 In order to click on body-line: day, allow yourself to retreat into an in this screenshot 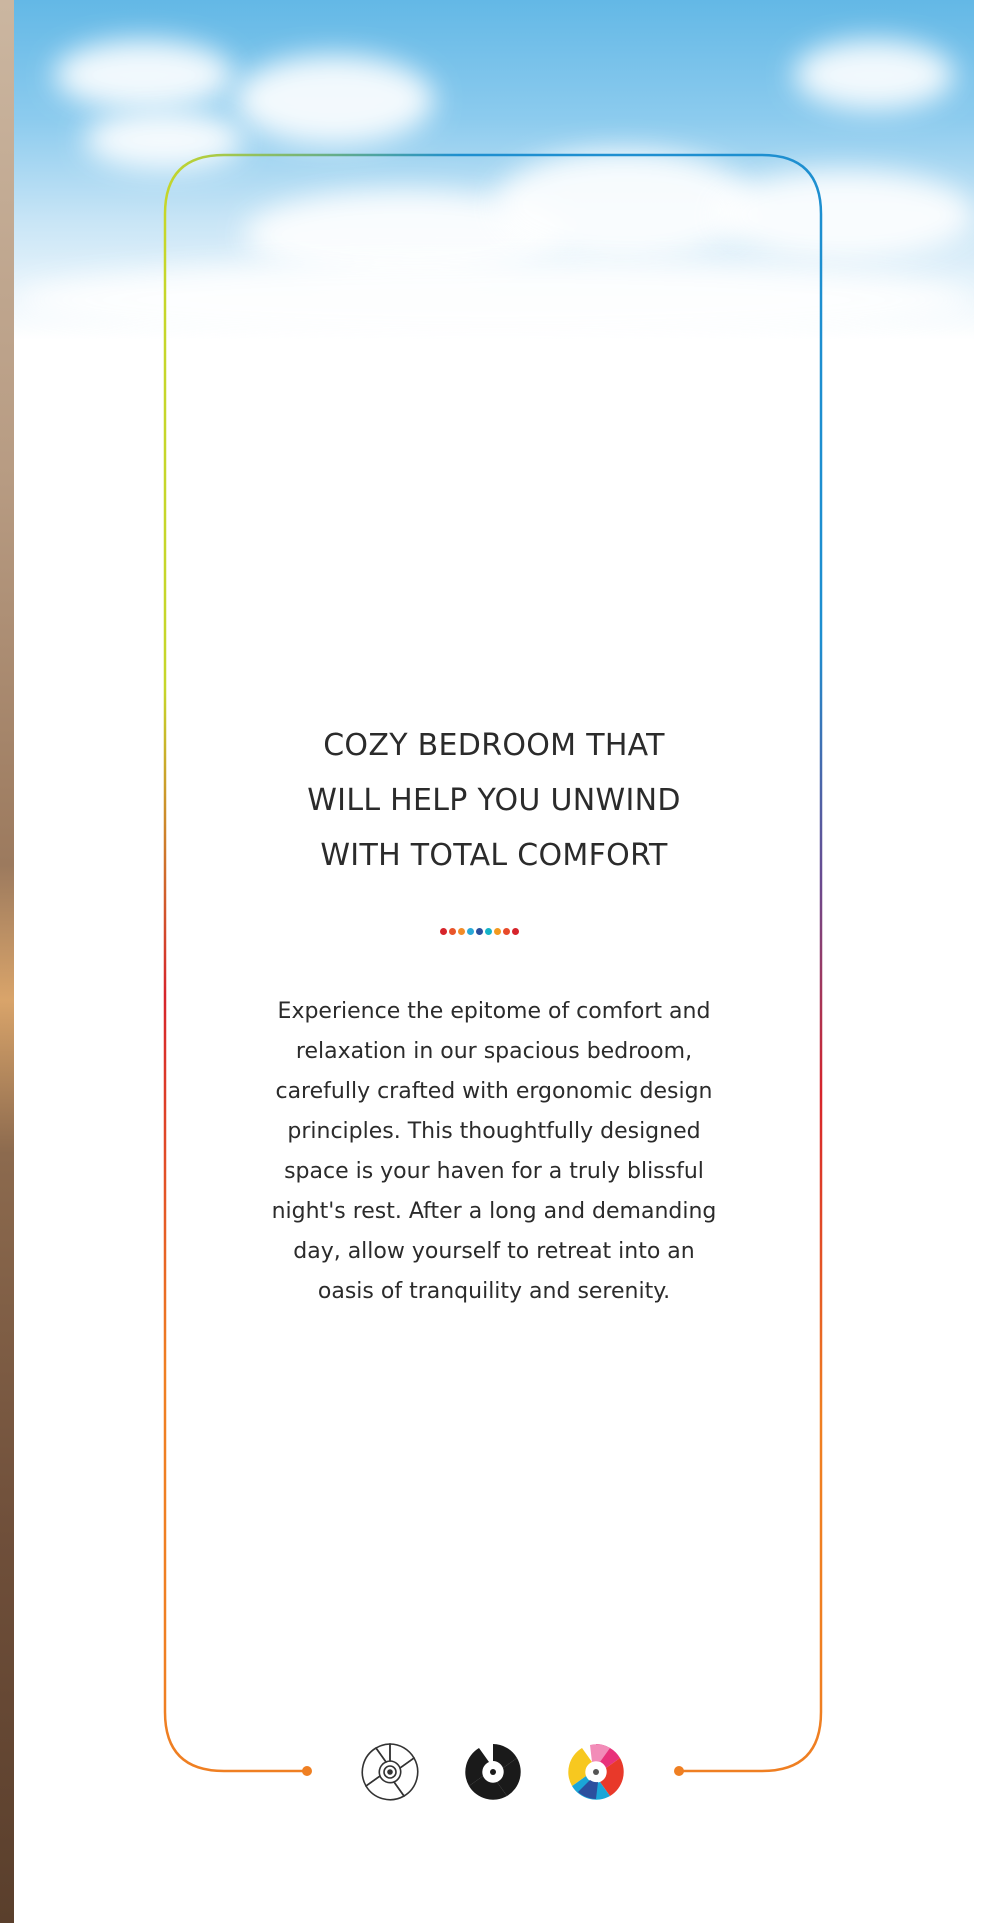, I will do `click(494, 1251)`.